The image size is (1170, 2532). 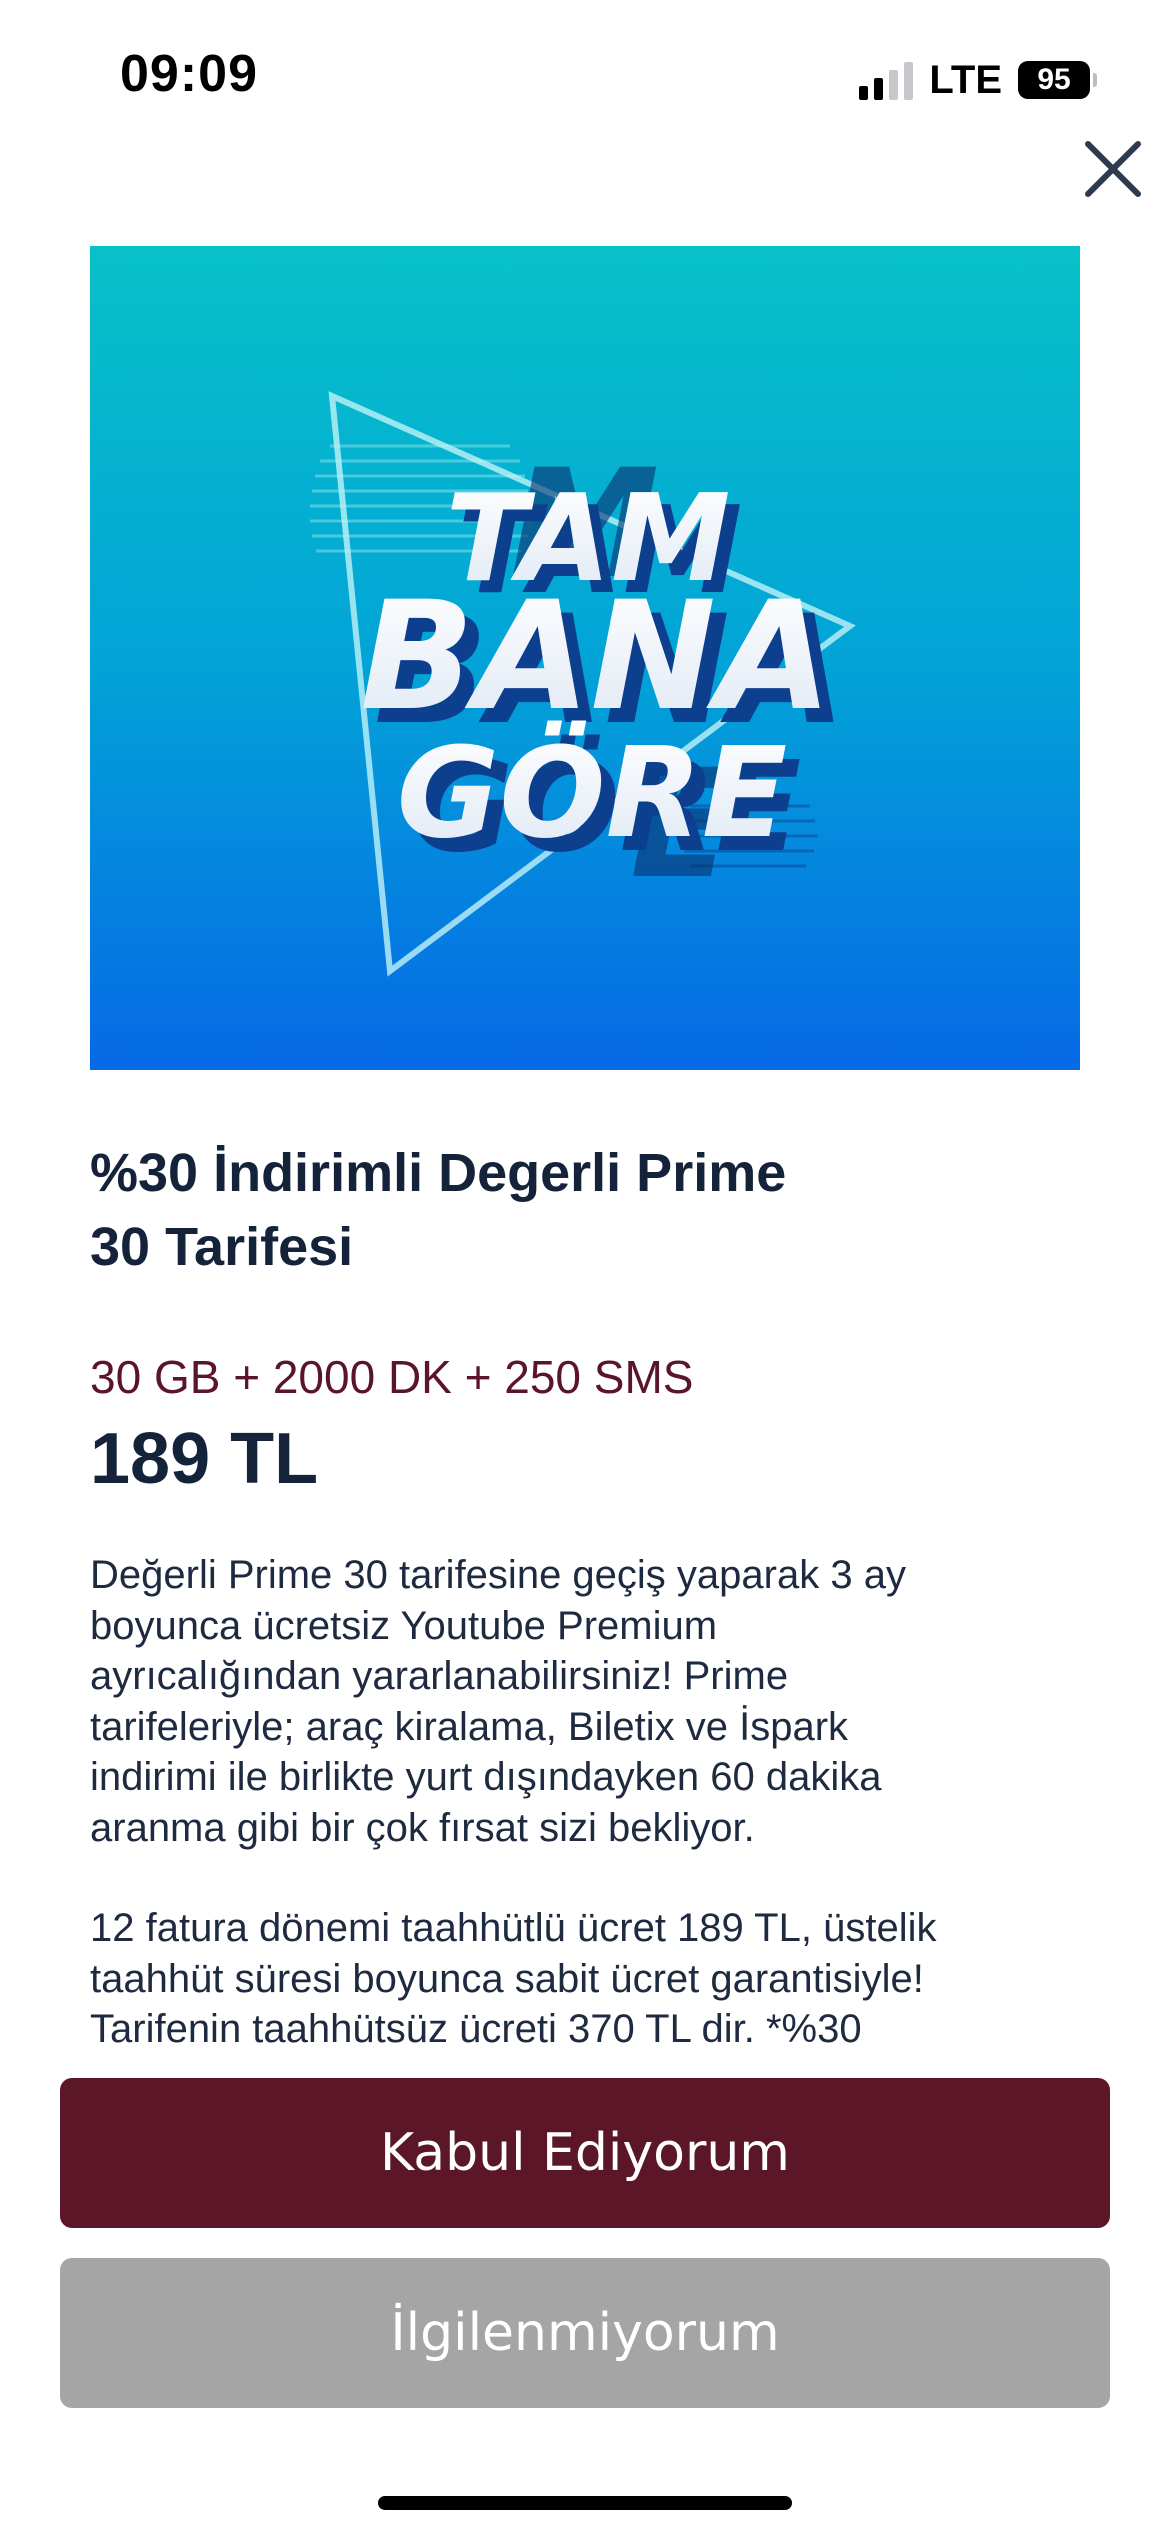 I want to click on status-indicators: LTE 95, so click(x=978, y=80).